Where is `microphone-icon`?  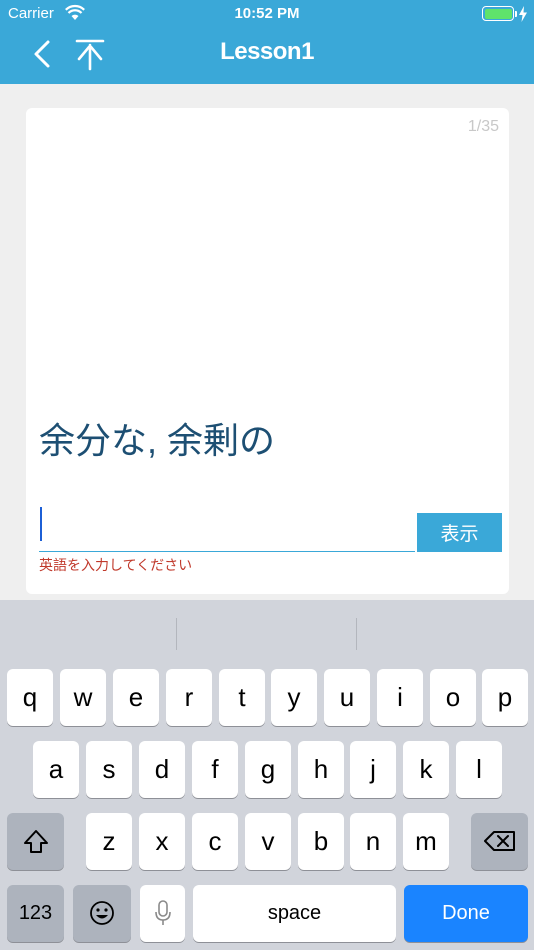 microphone-icon is located at coordinates (162, 912).